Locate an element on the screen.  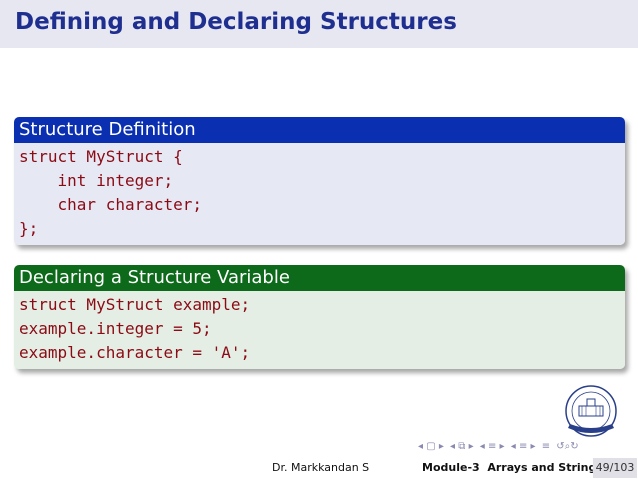
slide-title: Defining and Declaring Structures is located at coordinates (236, 22).